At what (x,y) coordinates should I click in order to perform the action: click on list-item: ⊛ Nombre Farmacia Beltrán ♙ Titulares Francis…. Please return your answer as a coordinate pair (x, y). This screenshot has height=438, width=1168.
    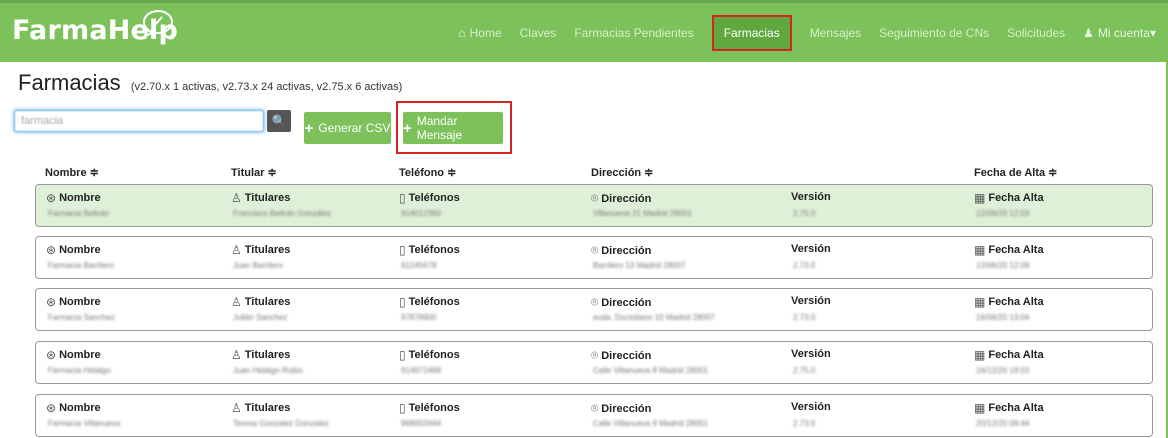
    Looking at the image, I should click on (594, 205).